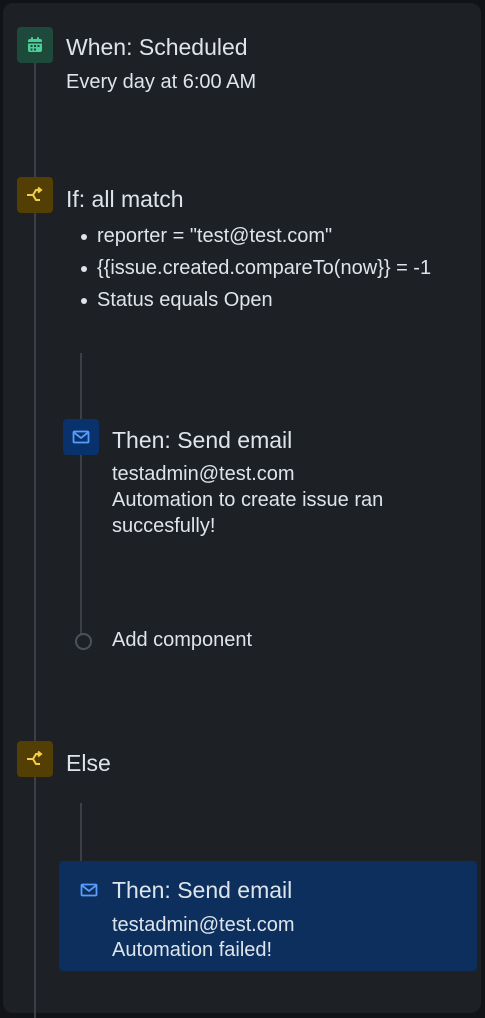  What do you see at coordinates (81, 833) in the screenshot?
I see `else-branch-connector-line` at bounding box center [81, 833].